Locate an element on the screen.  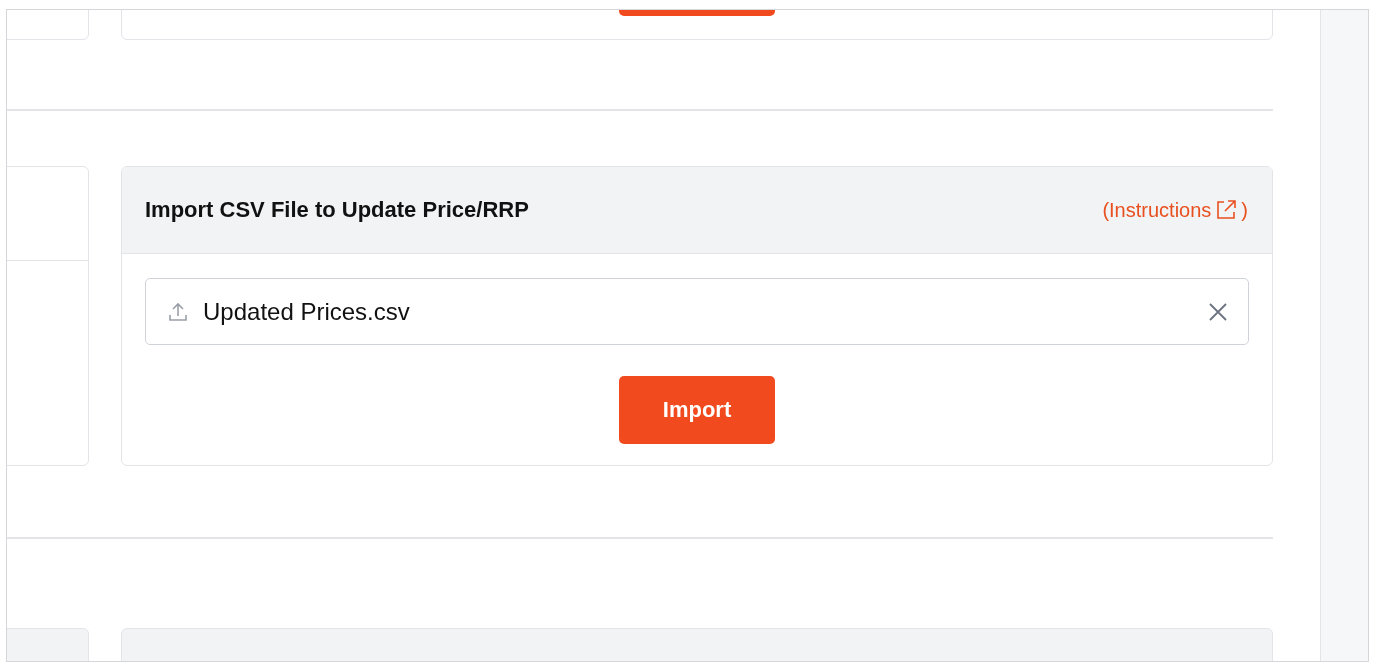
close-icon is located at coordinates (1218, 311).